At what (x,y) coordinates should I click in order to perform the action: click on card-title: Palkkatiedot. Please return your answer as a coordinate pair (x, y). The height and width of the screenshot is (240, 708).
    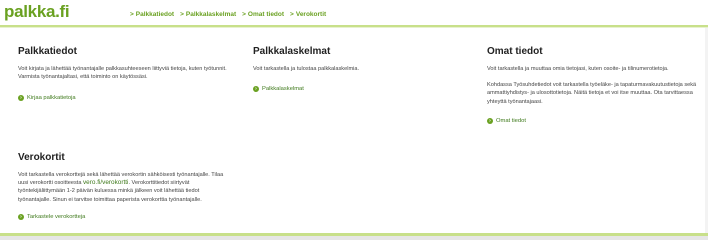
    Looking at the image, I should click on (47, 51).